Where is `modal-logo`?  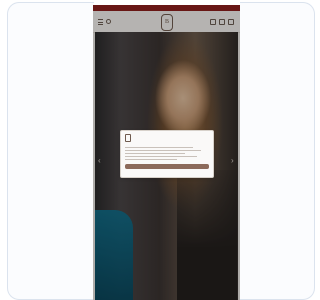 modal-logo is located at coordinates (128, 138).